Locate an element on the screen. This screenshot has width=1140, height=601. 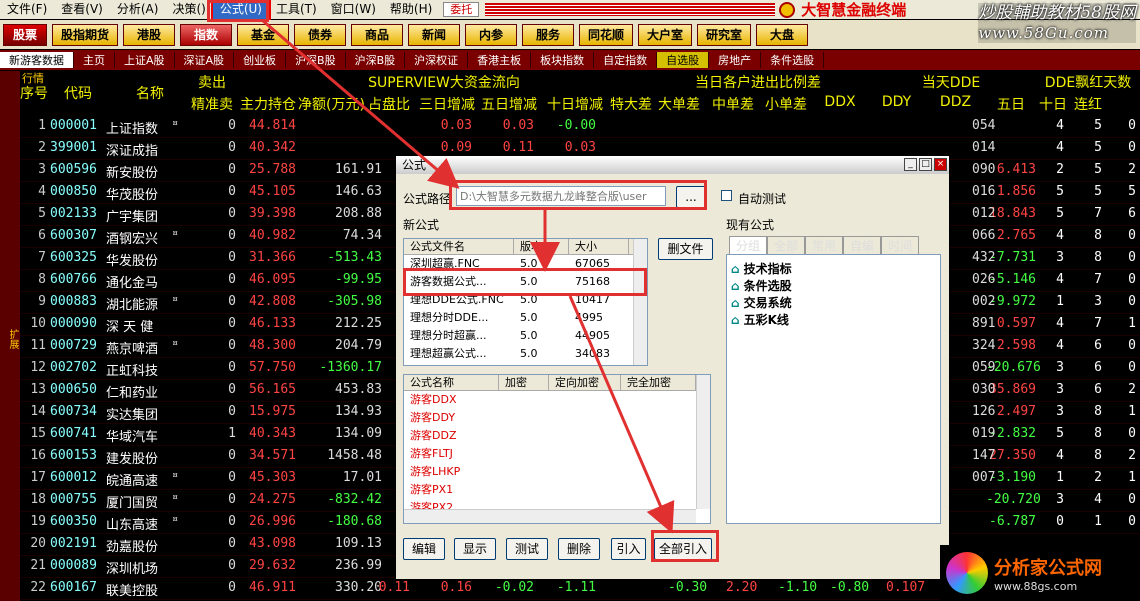
flower-icon is located at coordinates (967, 573).